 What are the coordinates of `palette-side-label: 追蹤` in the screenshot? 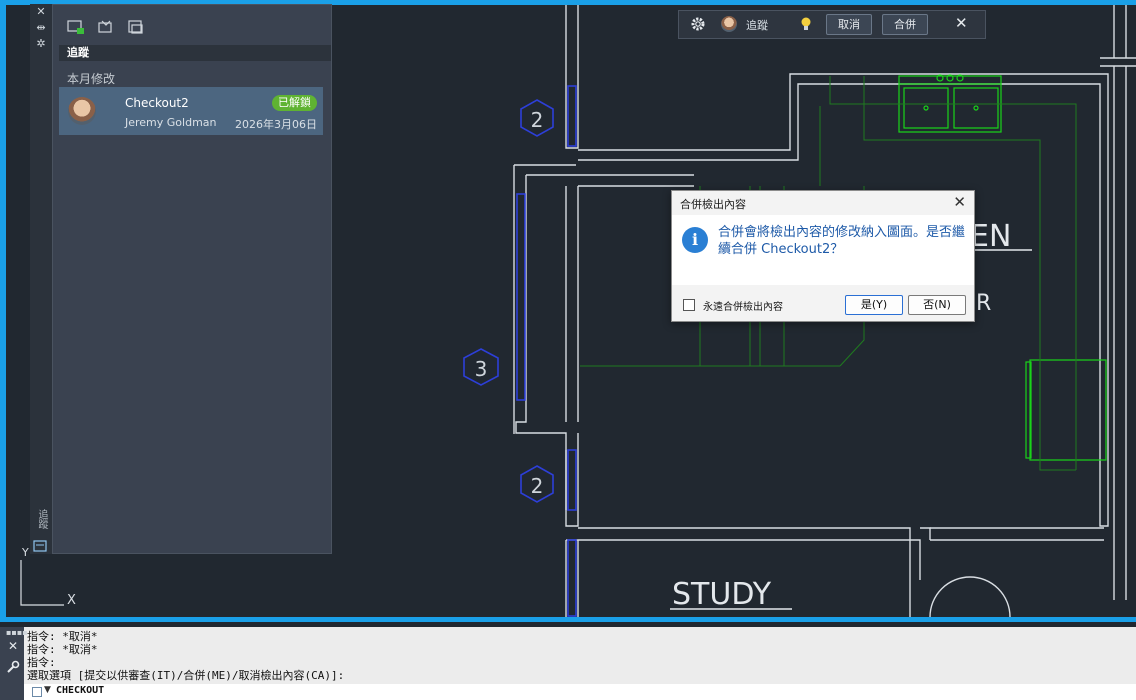 It's located at (41, 519).